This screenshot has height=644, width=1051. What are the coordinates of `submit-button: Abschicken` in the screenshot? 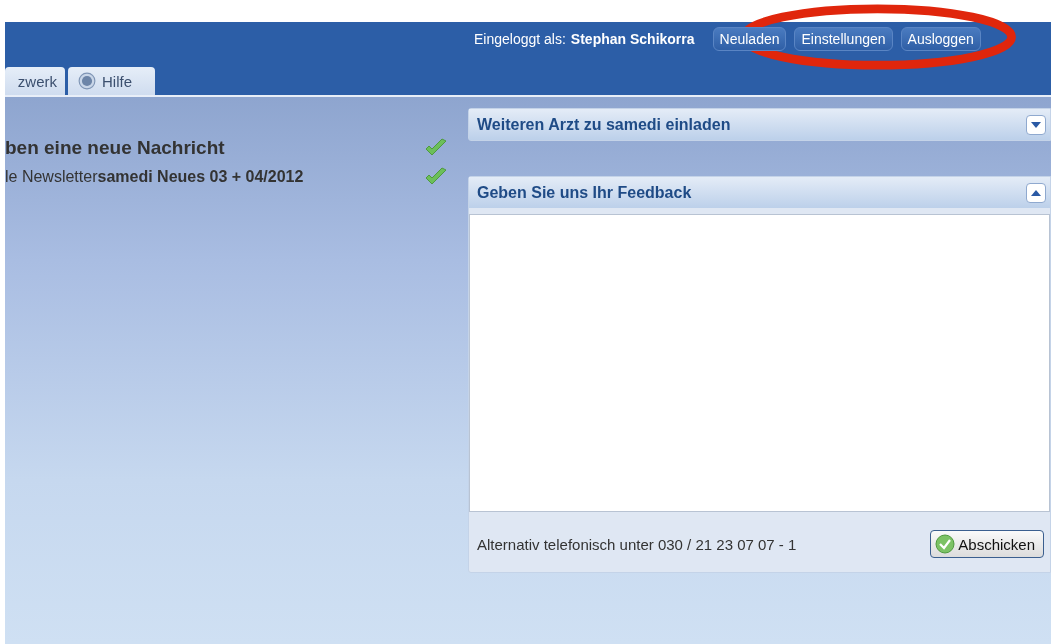 It's located at (987, 544).